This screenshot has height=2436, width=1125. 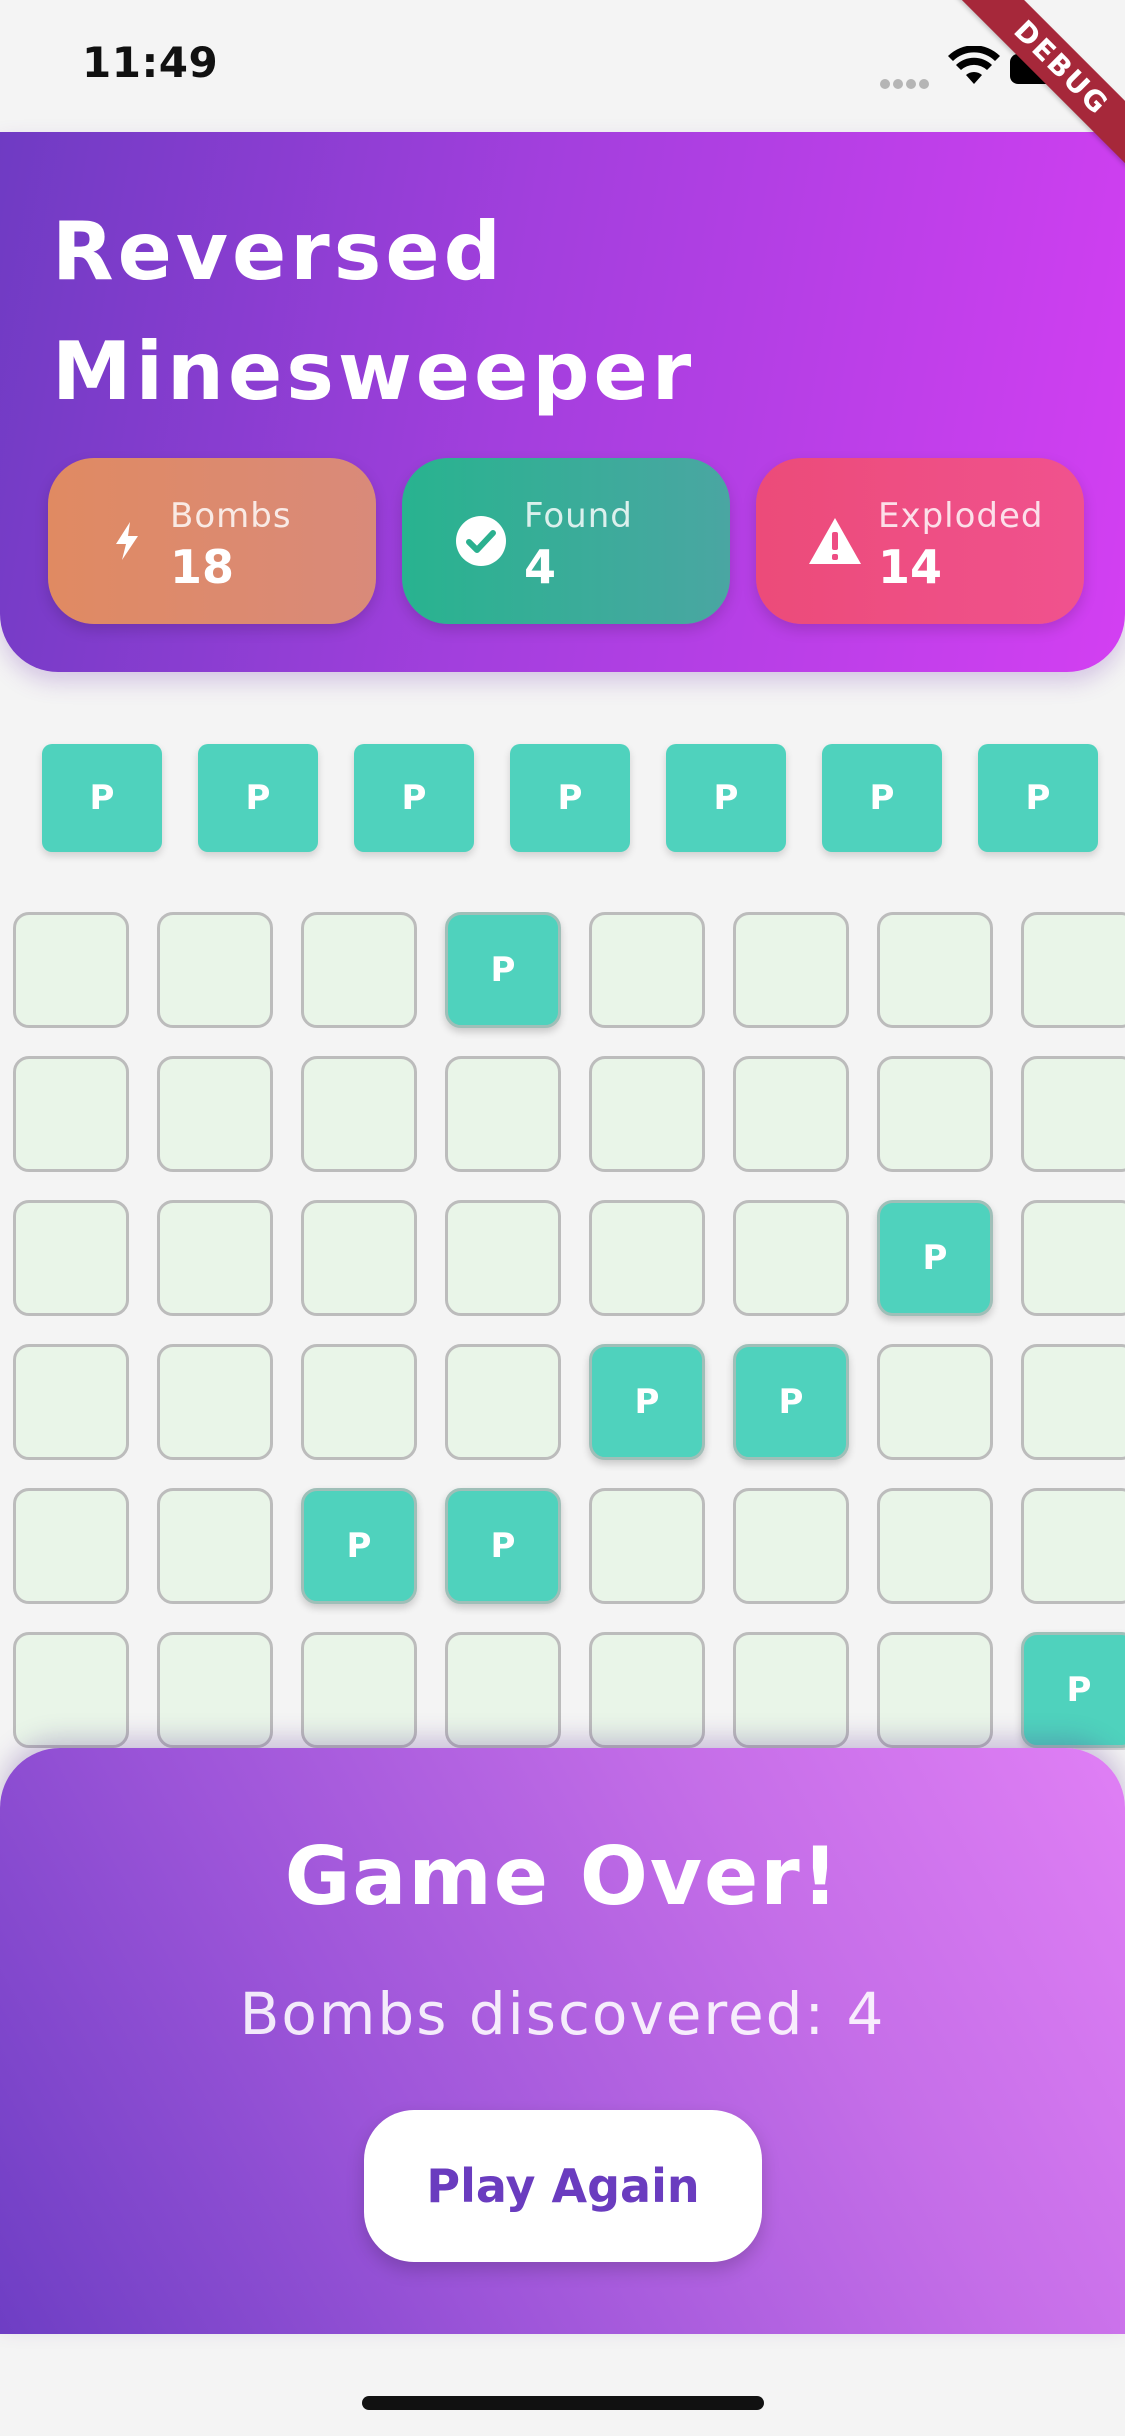 I want to click on stat-value: 18, so click(x=202, y=567).